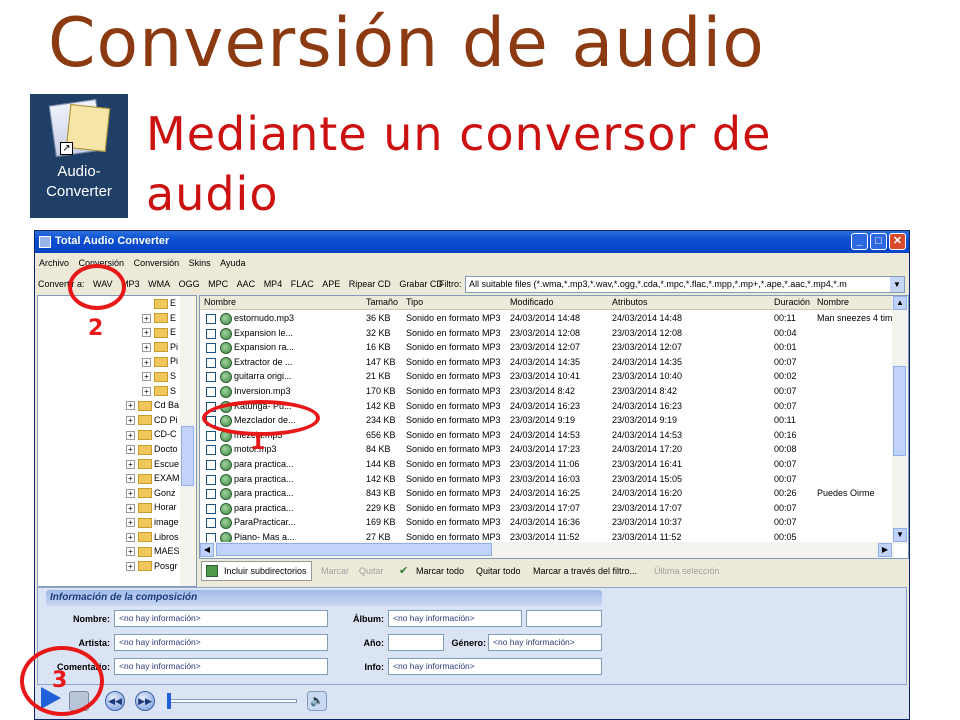 Image resolution: width=960 pixels, height=720 pixels. Describe the element at coordinates (221, 666) in the screenshot. I see `comment-field: <no hay información>` at that location.